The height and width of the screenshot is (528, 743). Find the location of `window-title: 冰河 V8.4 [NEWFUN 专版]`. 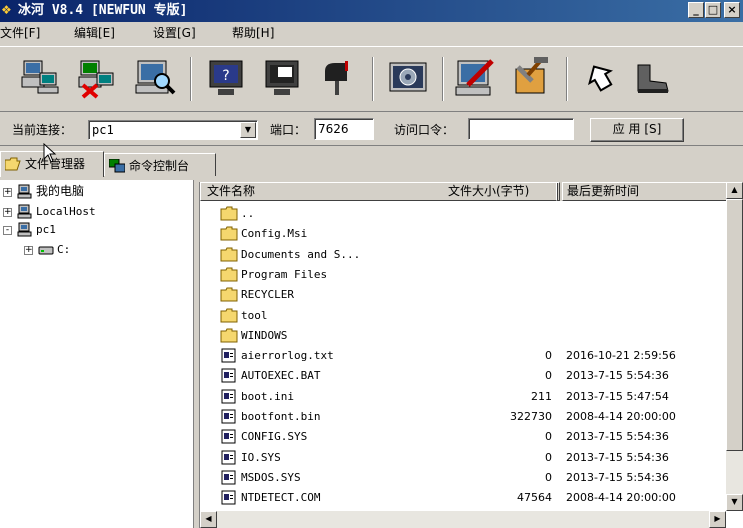

window-title: 冰河 V8.4 [NEWFUN 专版] is located at coordinates (103, 10).